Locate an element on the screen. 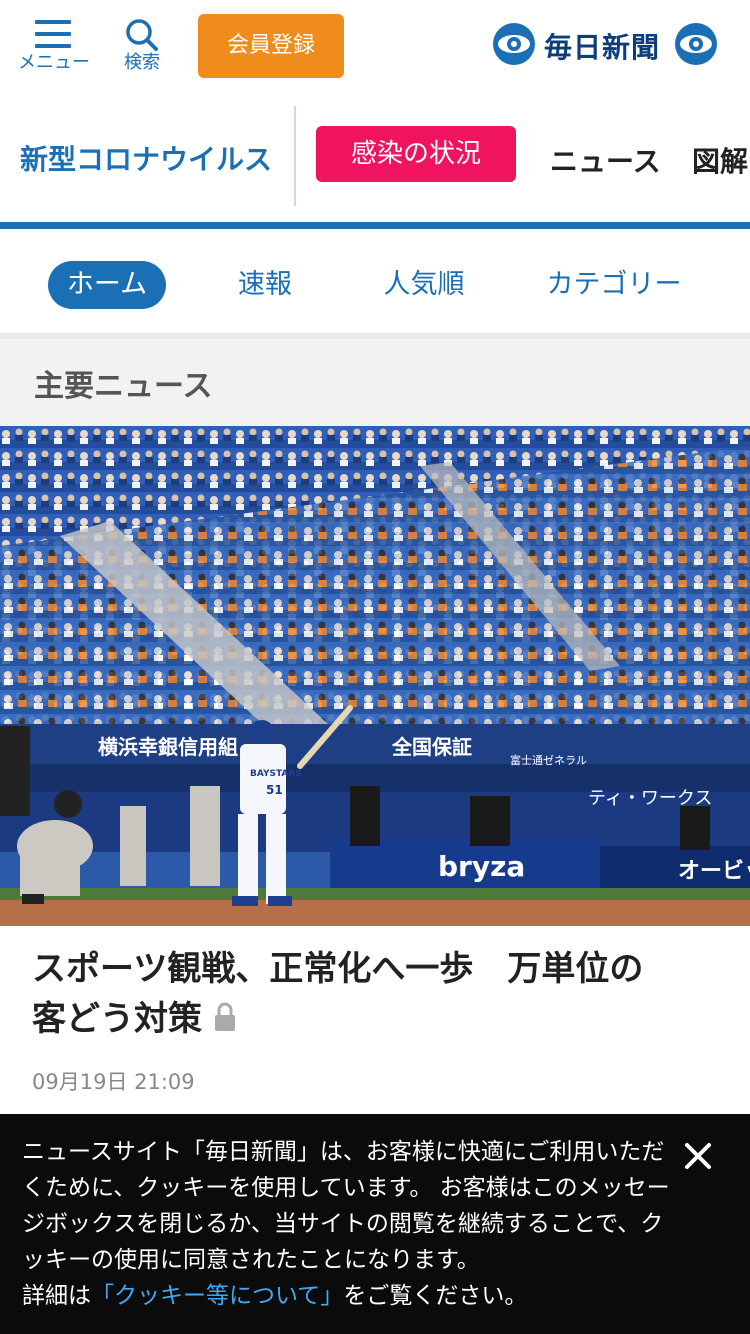 The height and width of the screenshot is (1334, 750). corona-bar: 新型コロナウイルス 感染の状況 ニュース 図解 is located at coordinates (375, 156).